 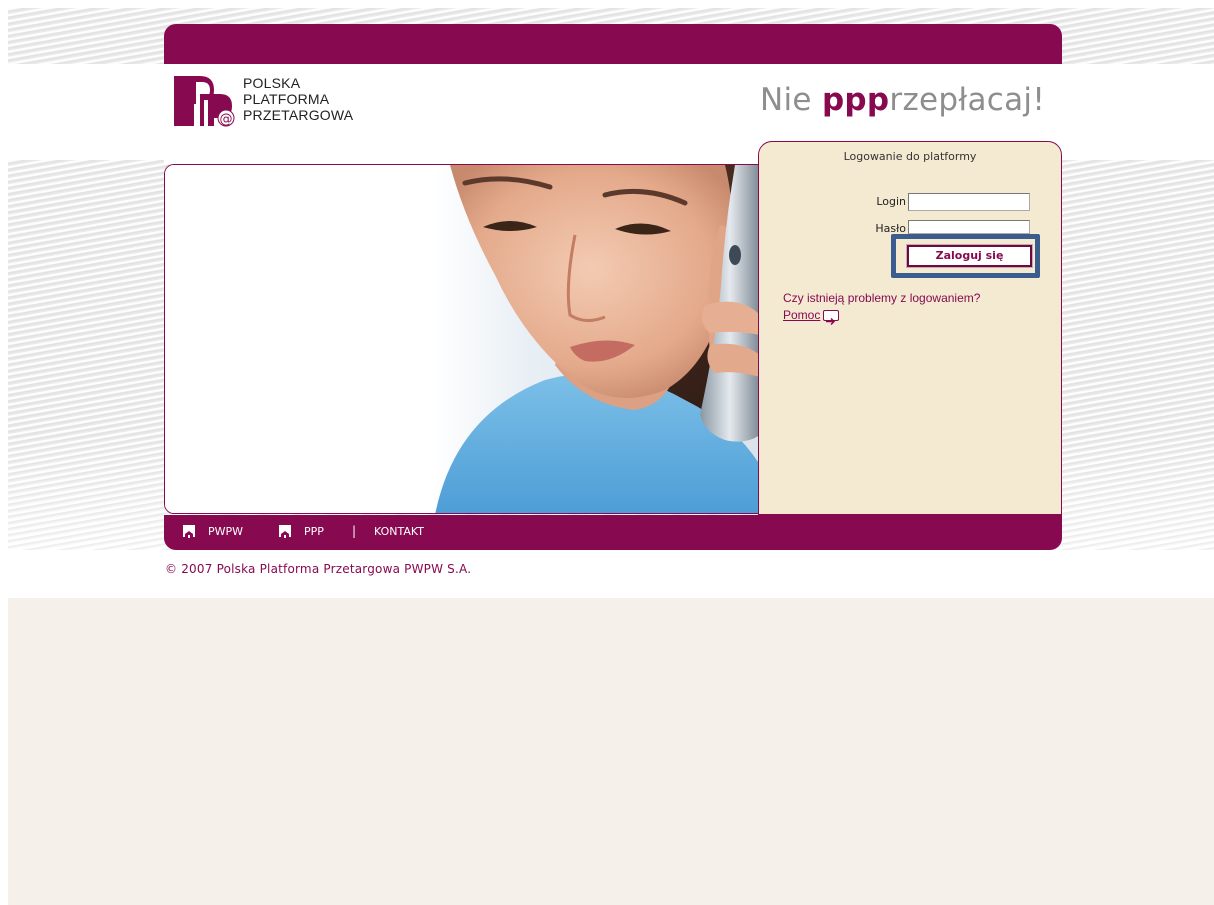 I want to click on nav-pwpw: PWPW, so click(x=225, y=531).